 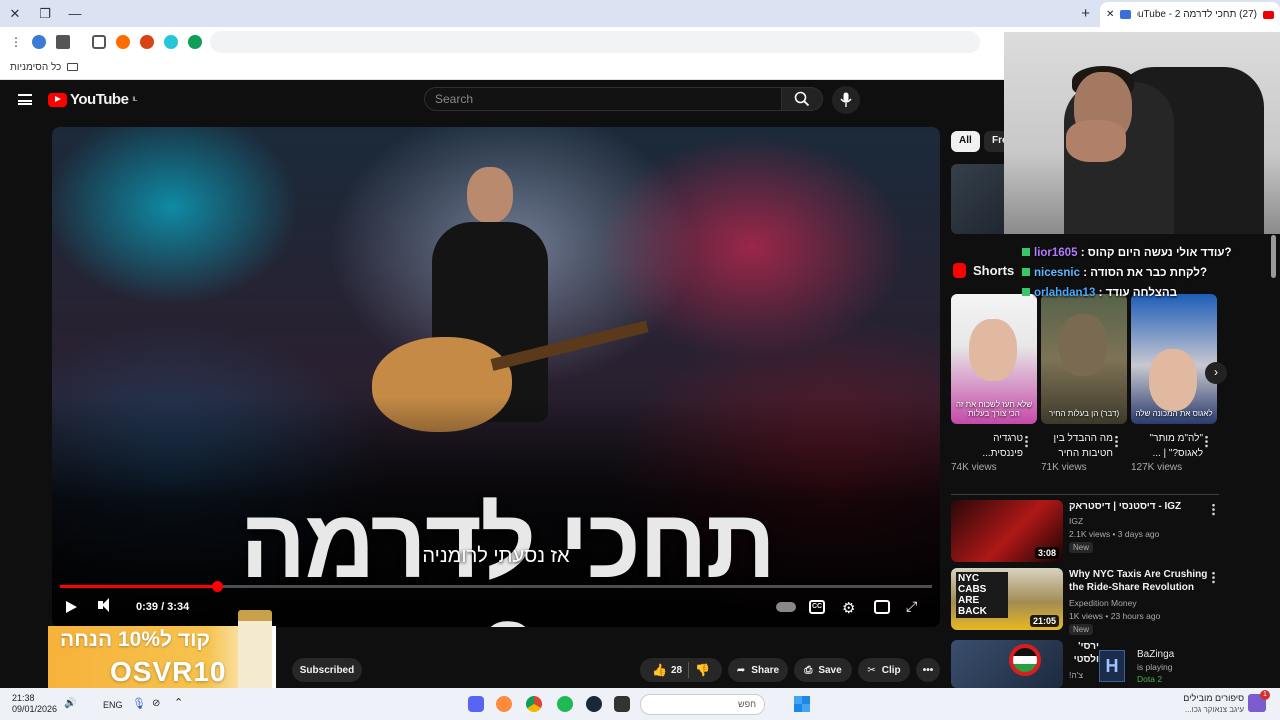 I want to click on fullscreen-icon: ⤢, so click(x=911, y=606).